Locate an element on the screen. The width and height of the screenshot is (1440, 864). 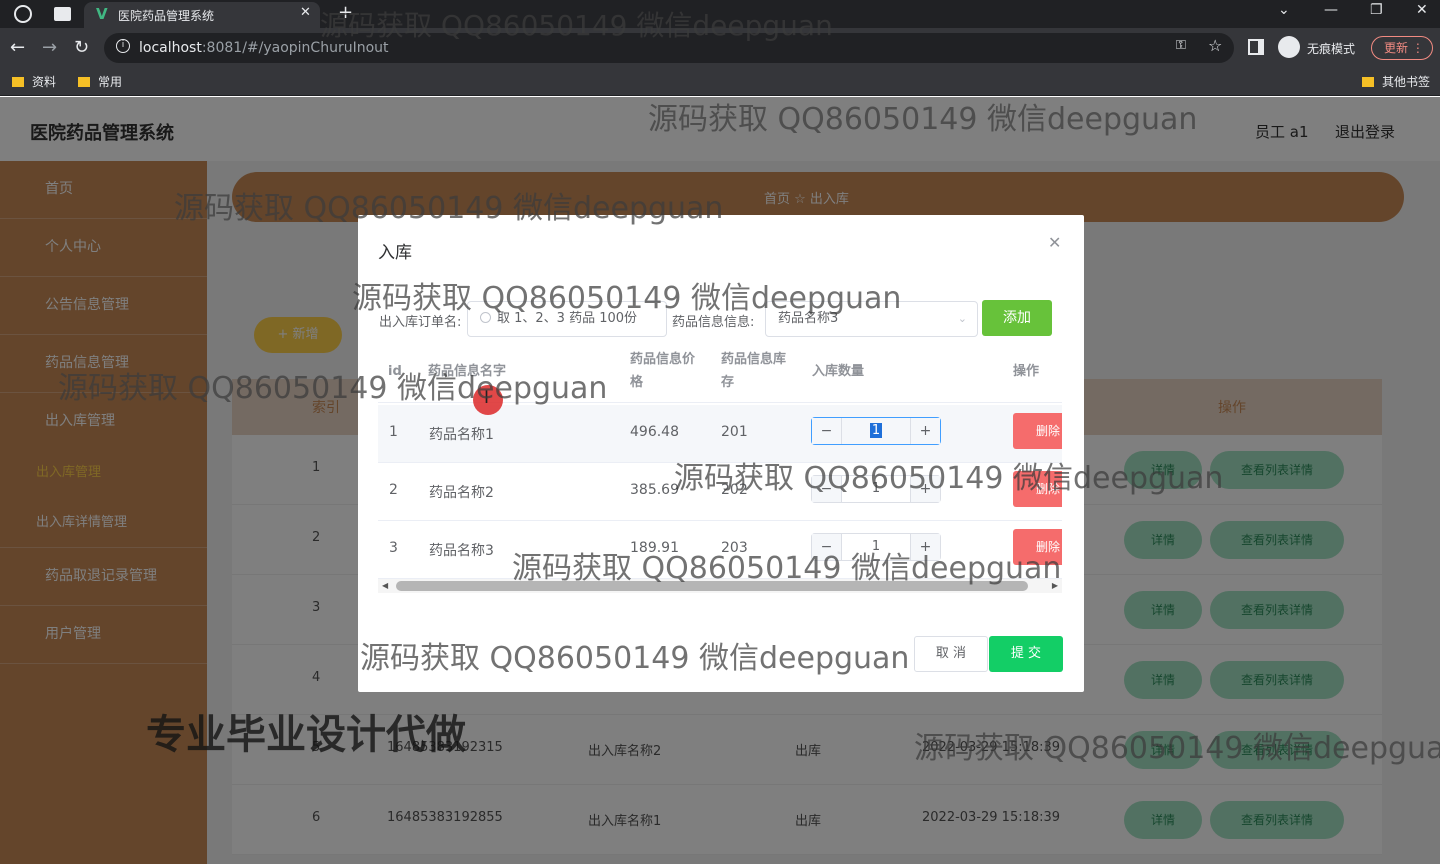
star-icon: ☆ is located at coordinates (1215, 45).